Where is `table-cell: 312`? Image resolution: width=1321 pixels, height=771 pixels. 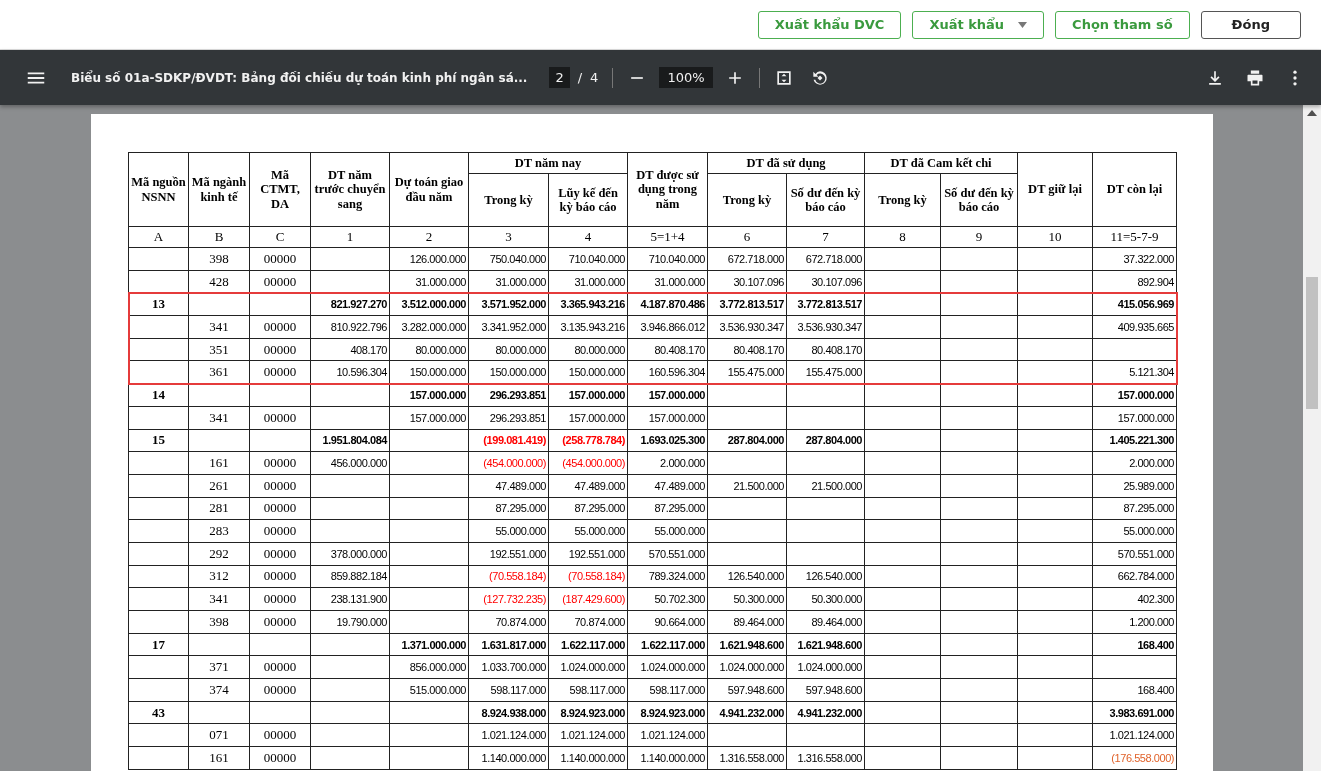
table-cell: 312 is located at coordinates (219, 576).